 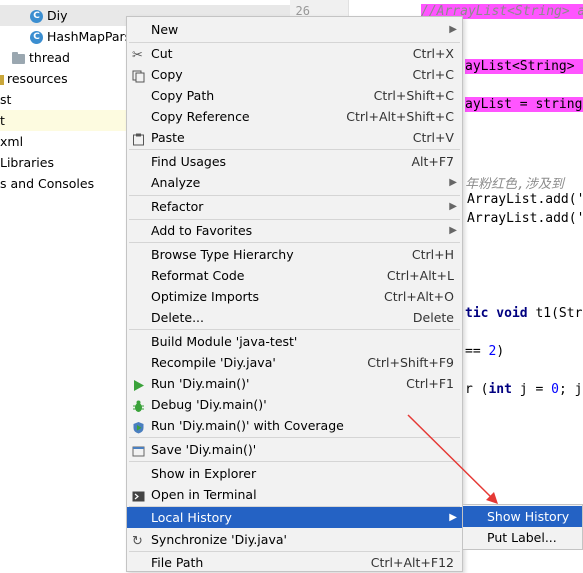 I want to click on tree-item-st: st, so click(x=5, y=99).